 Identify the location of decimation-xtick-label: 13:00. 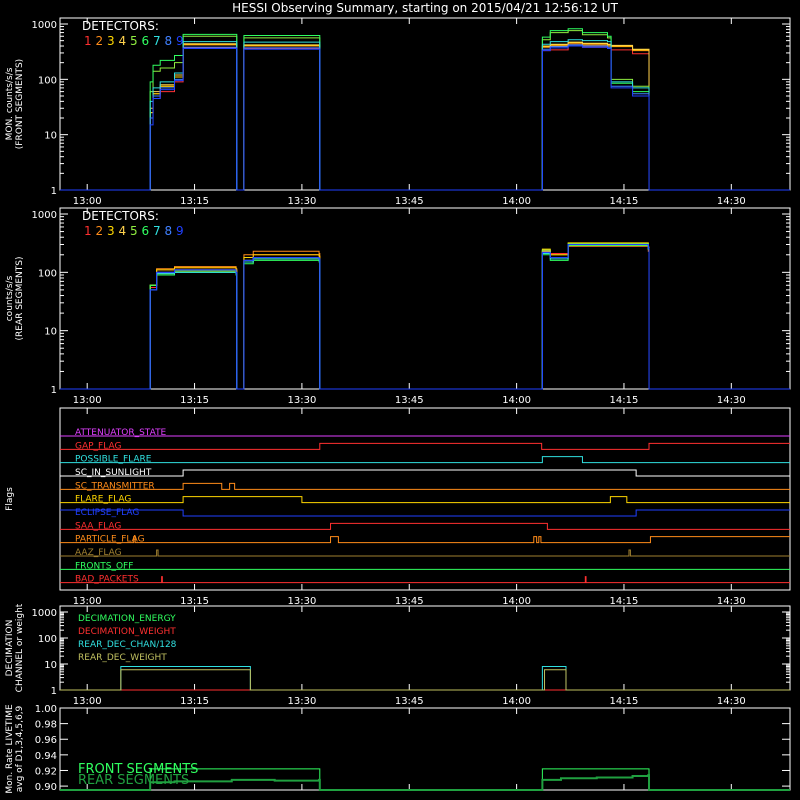
(87, 701).